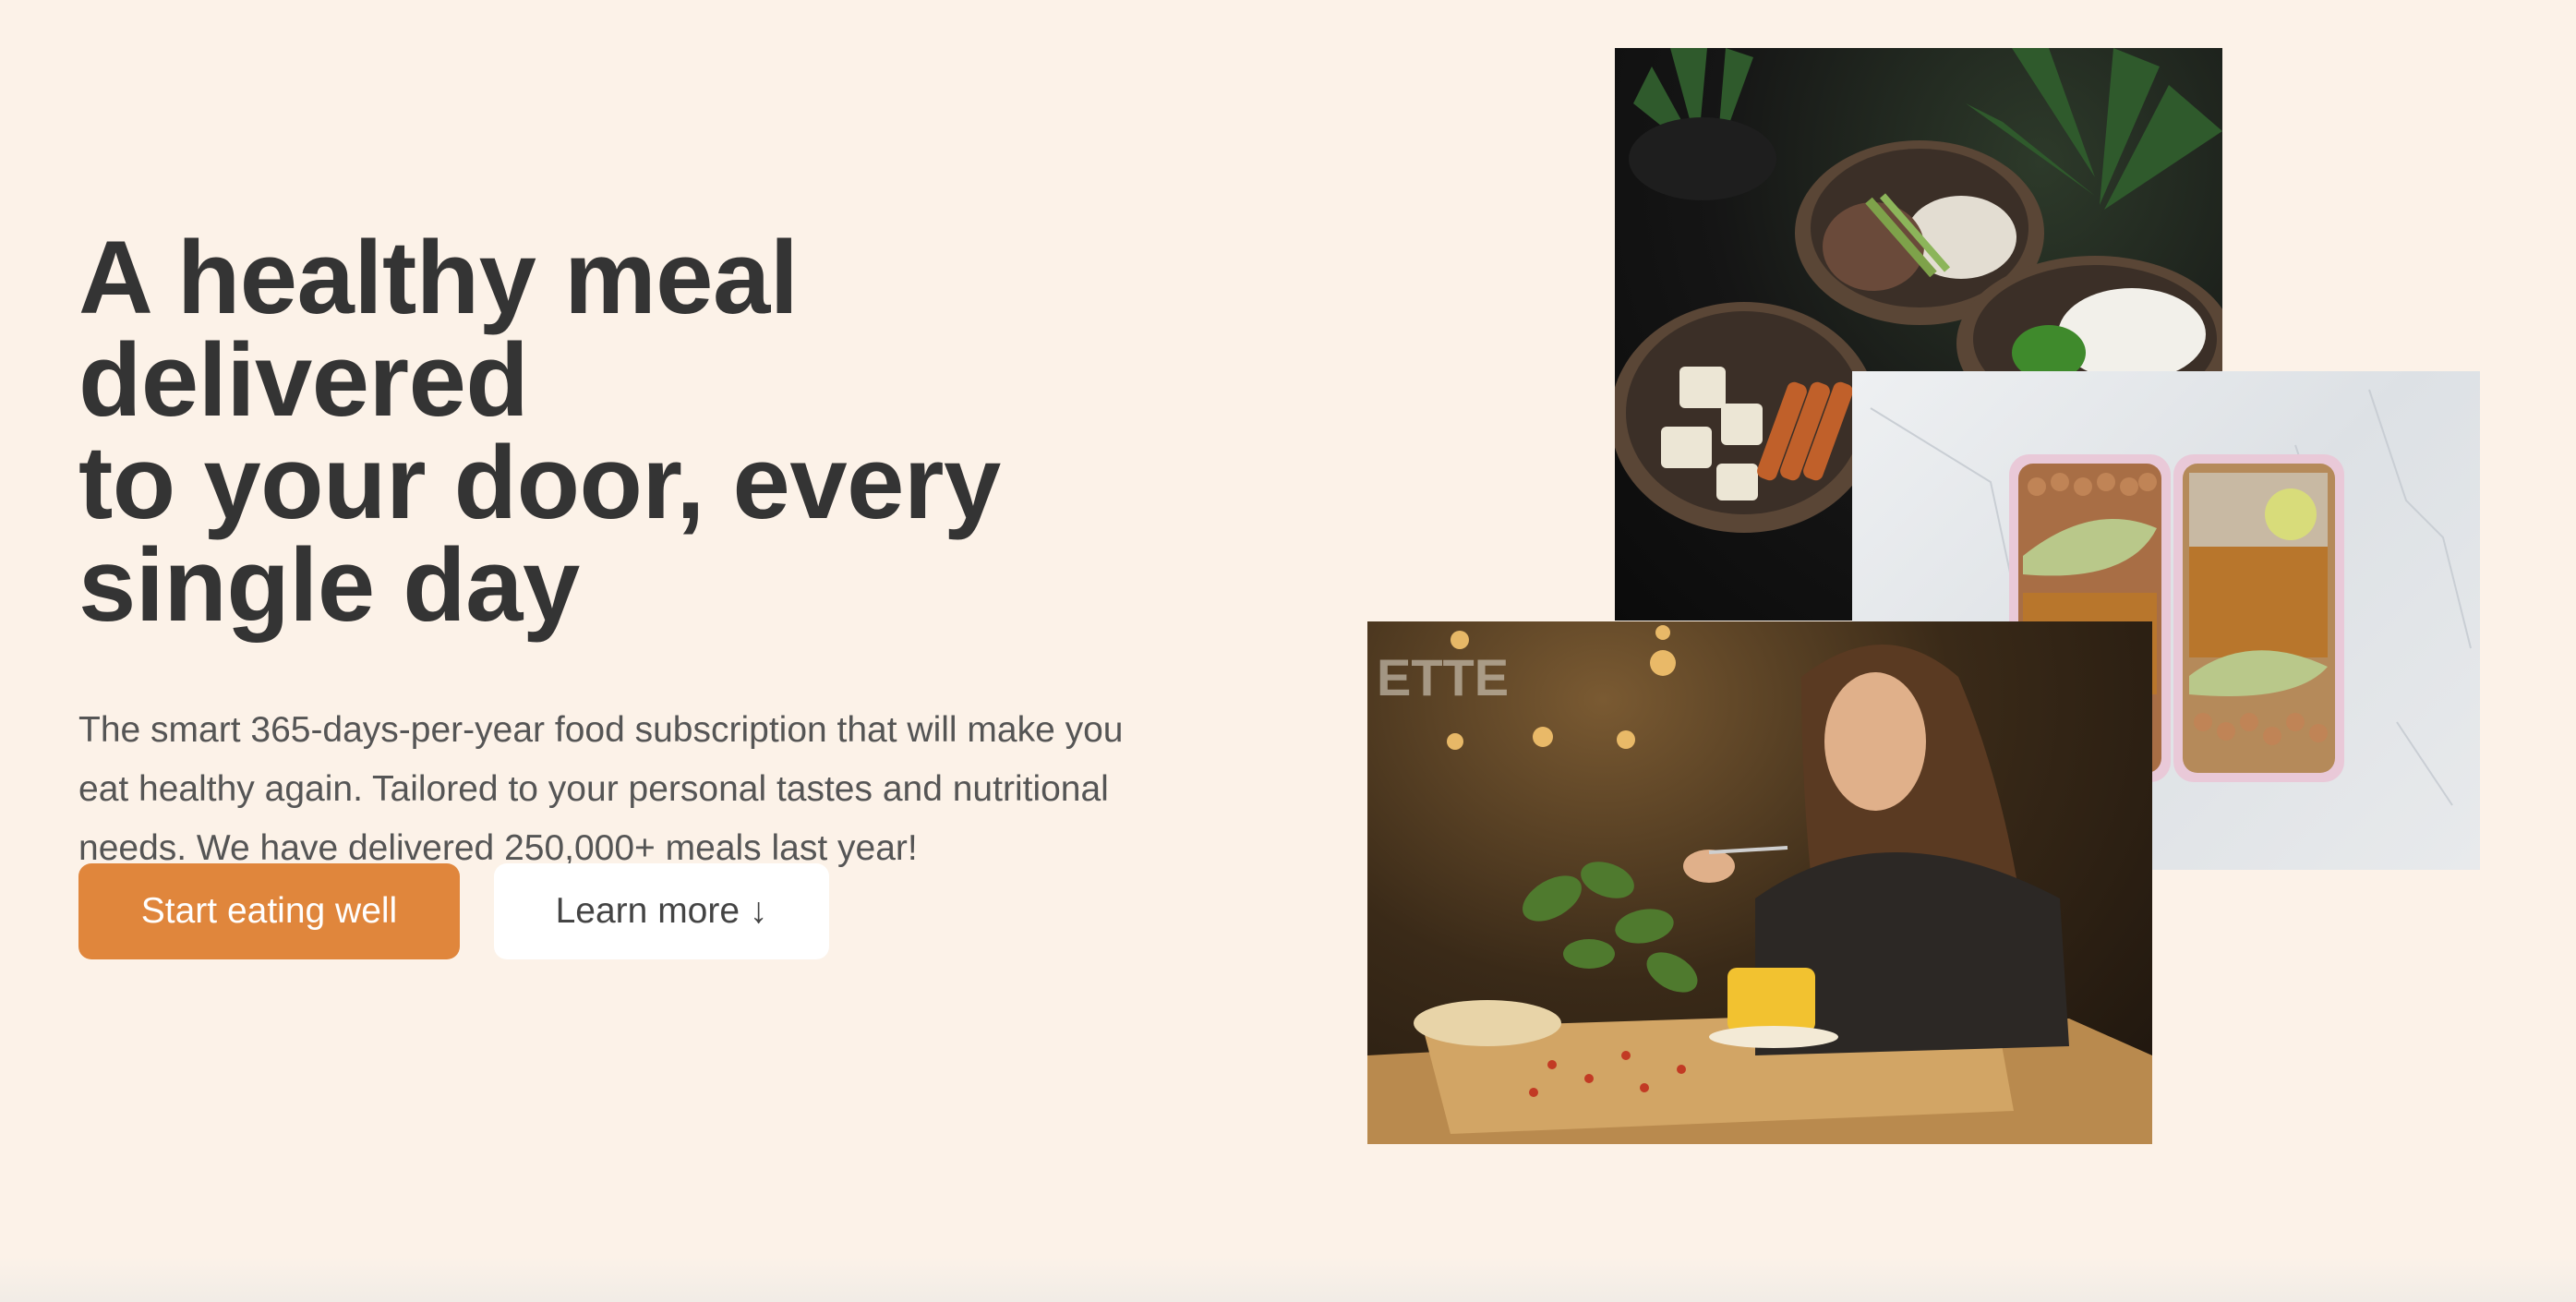  I want to click on cta-row: Start eating well Learn more ↓, so click(453, 911).